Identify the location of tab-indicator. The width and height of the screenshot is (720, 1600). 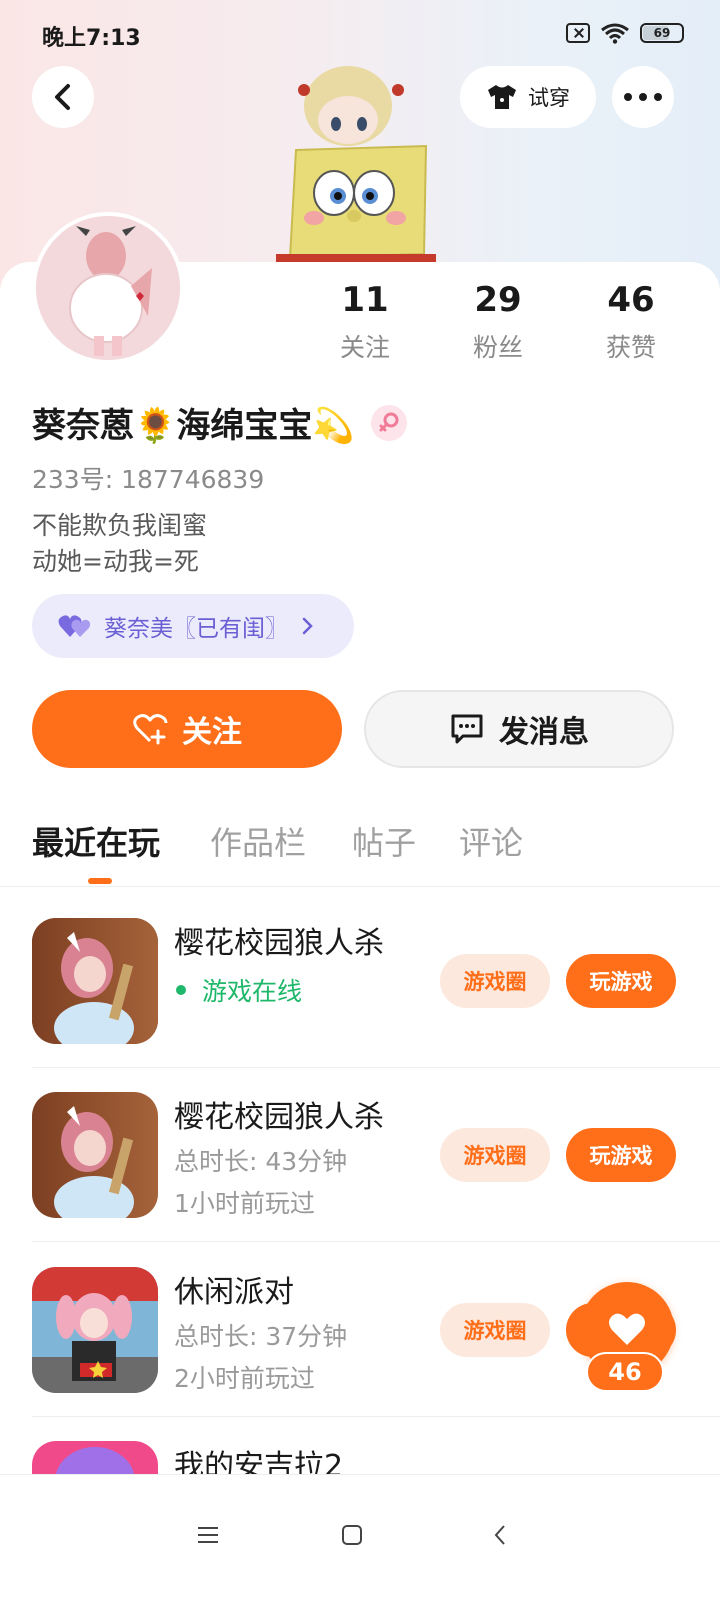
(100, 881).